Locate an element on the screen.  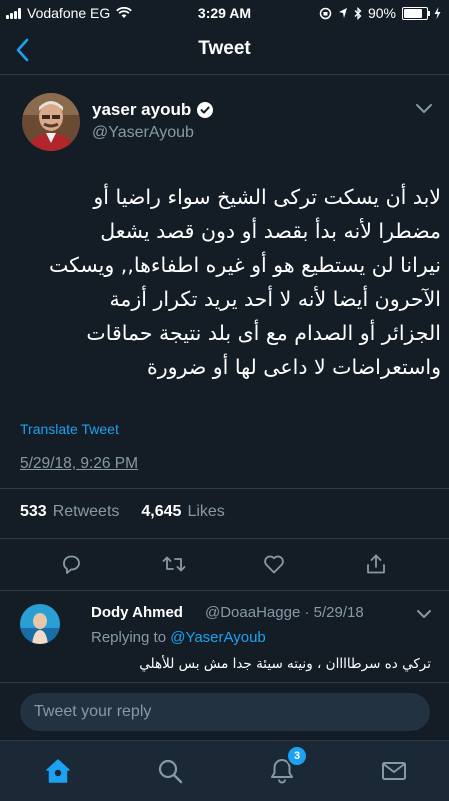
location-icon is located at coordinates (342, 13).